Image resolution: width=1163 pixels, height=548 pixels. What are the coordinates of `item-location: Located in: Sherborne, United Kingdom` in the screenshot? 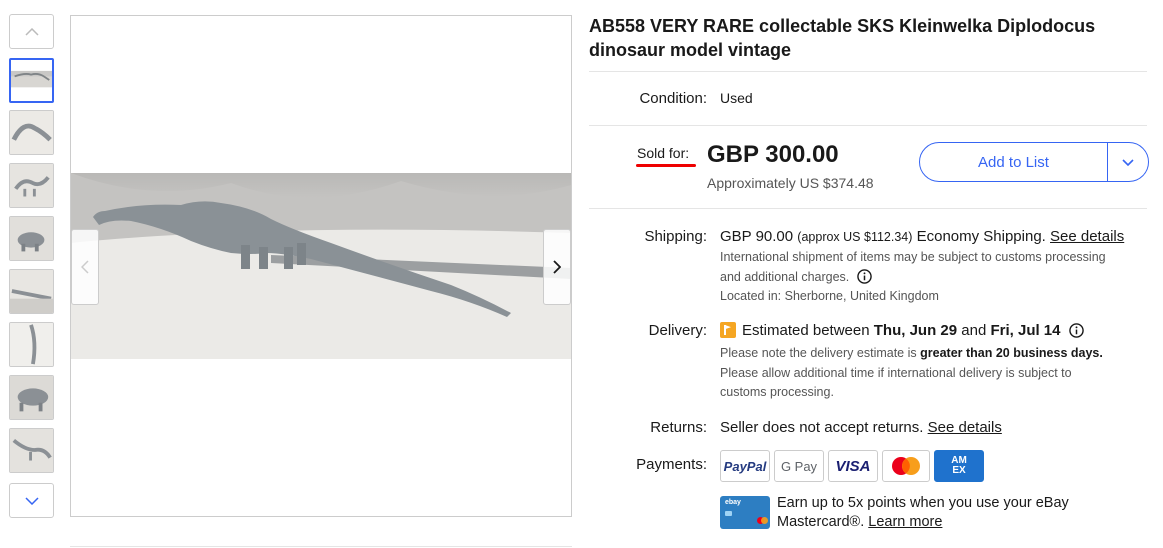 It's located at (829, 296).